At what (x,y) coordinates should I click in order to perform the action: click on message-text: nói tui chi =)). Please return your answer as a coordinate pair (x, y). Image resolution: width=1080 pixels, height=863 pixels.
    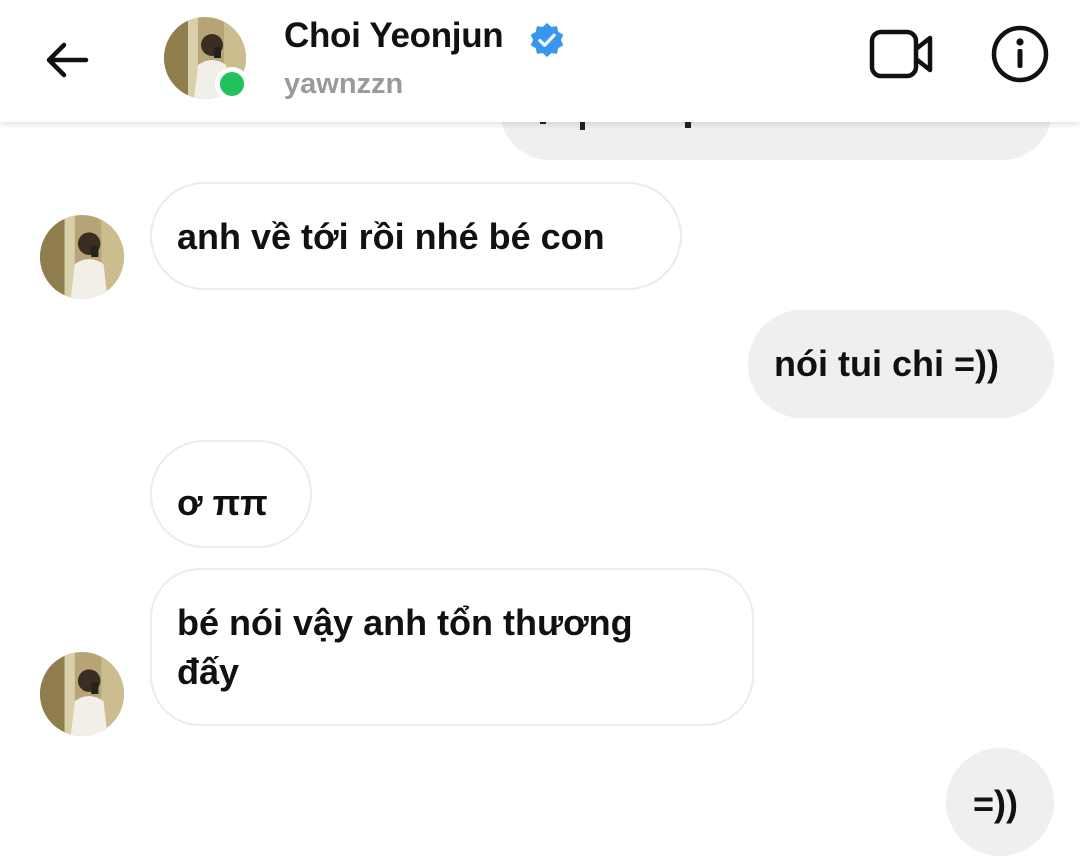
    Looking at the image, I should click on (886, 363).